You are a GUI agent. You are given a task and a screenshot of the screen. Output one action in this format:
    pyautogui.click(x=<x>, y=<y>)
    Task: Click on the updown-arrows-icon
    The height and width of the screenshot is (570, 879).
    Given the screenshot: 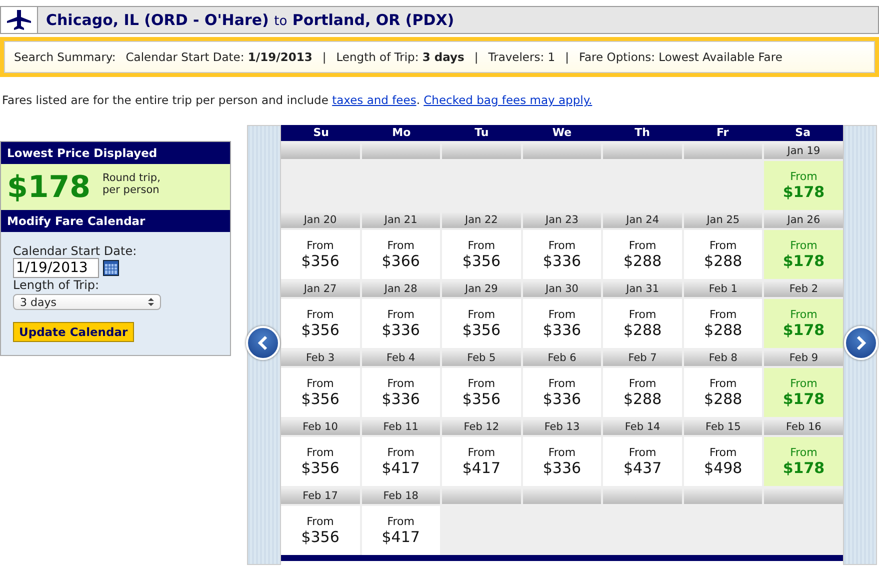 What is the action you would take?
    pyautogui.click(x=151, y=302)
    